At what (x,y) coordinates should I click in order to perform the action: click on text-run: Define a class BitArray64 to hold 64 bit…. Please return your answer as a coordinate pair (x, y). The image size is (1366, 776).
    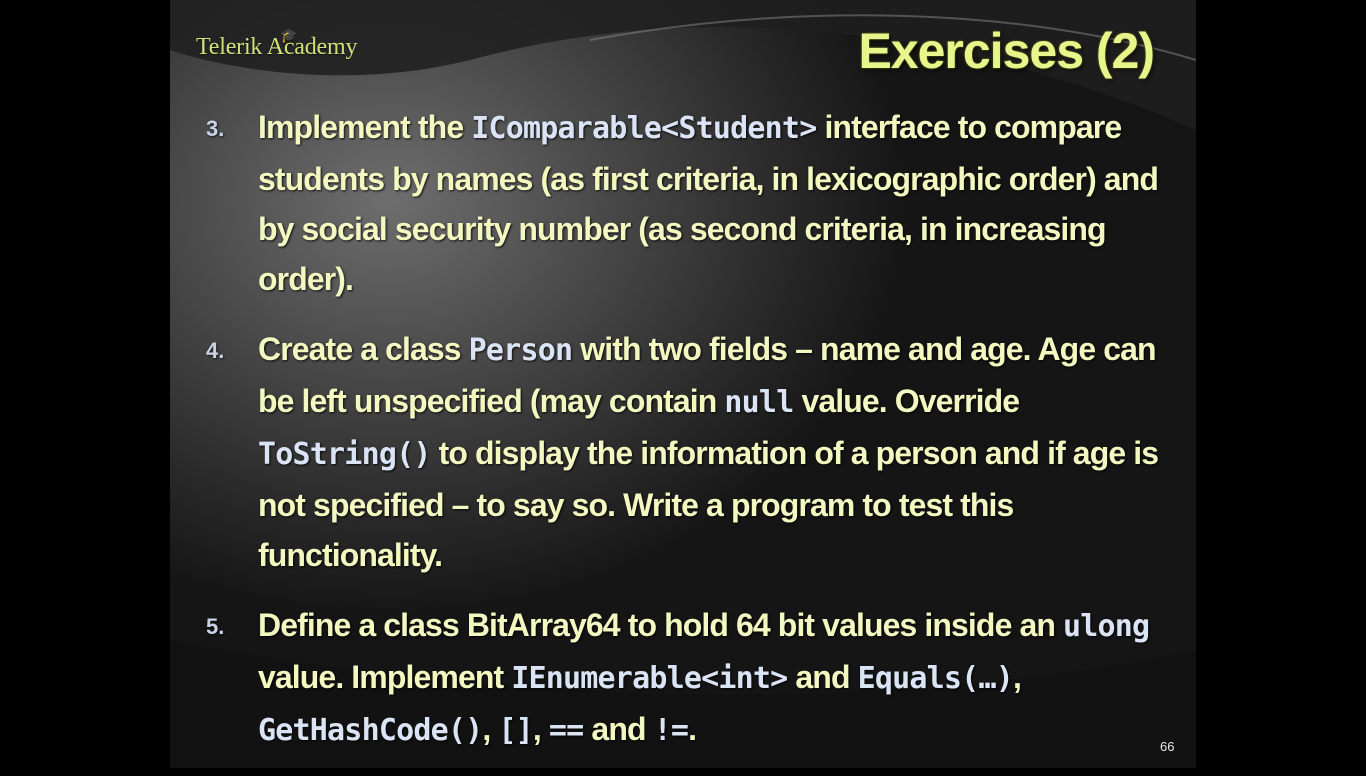
    Looking at the image, I should click on (660, 625).